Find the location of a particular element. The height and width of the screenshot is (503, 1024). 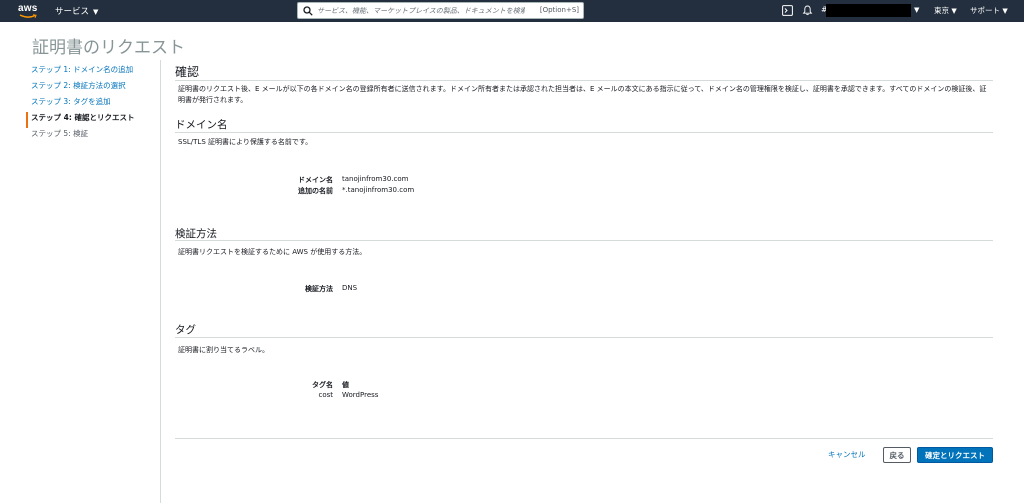

support-menu: サポート ▼ is located at coordinates (989, 10).